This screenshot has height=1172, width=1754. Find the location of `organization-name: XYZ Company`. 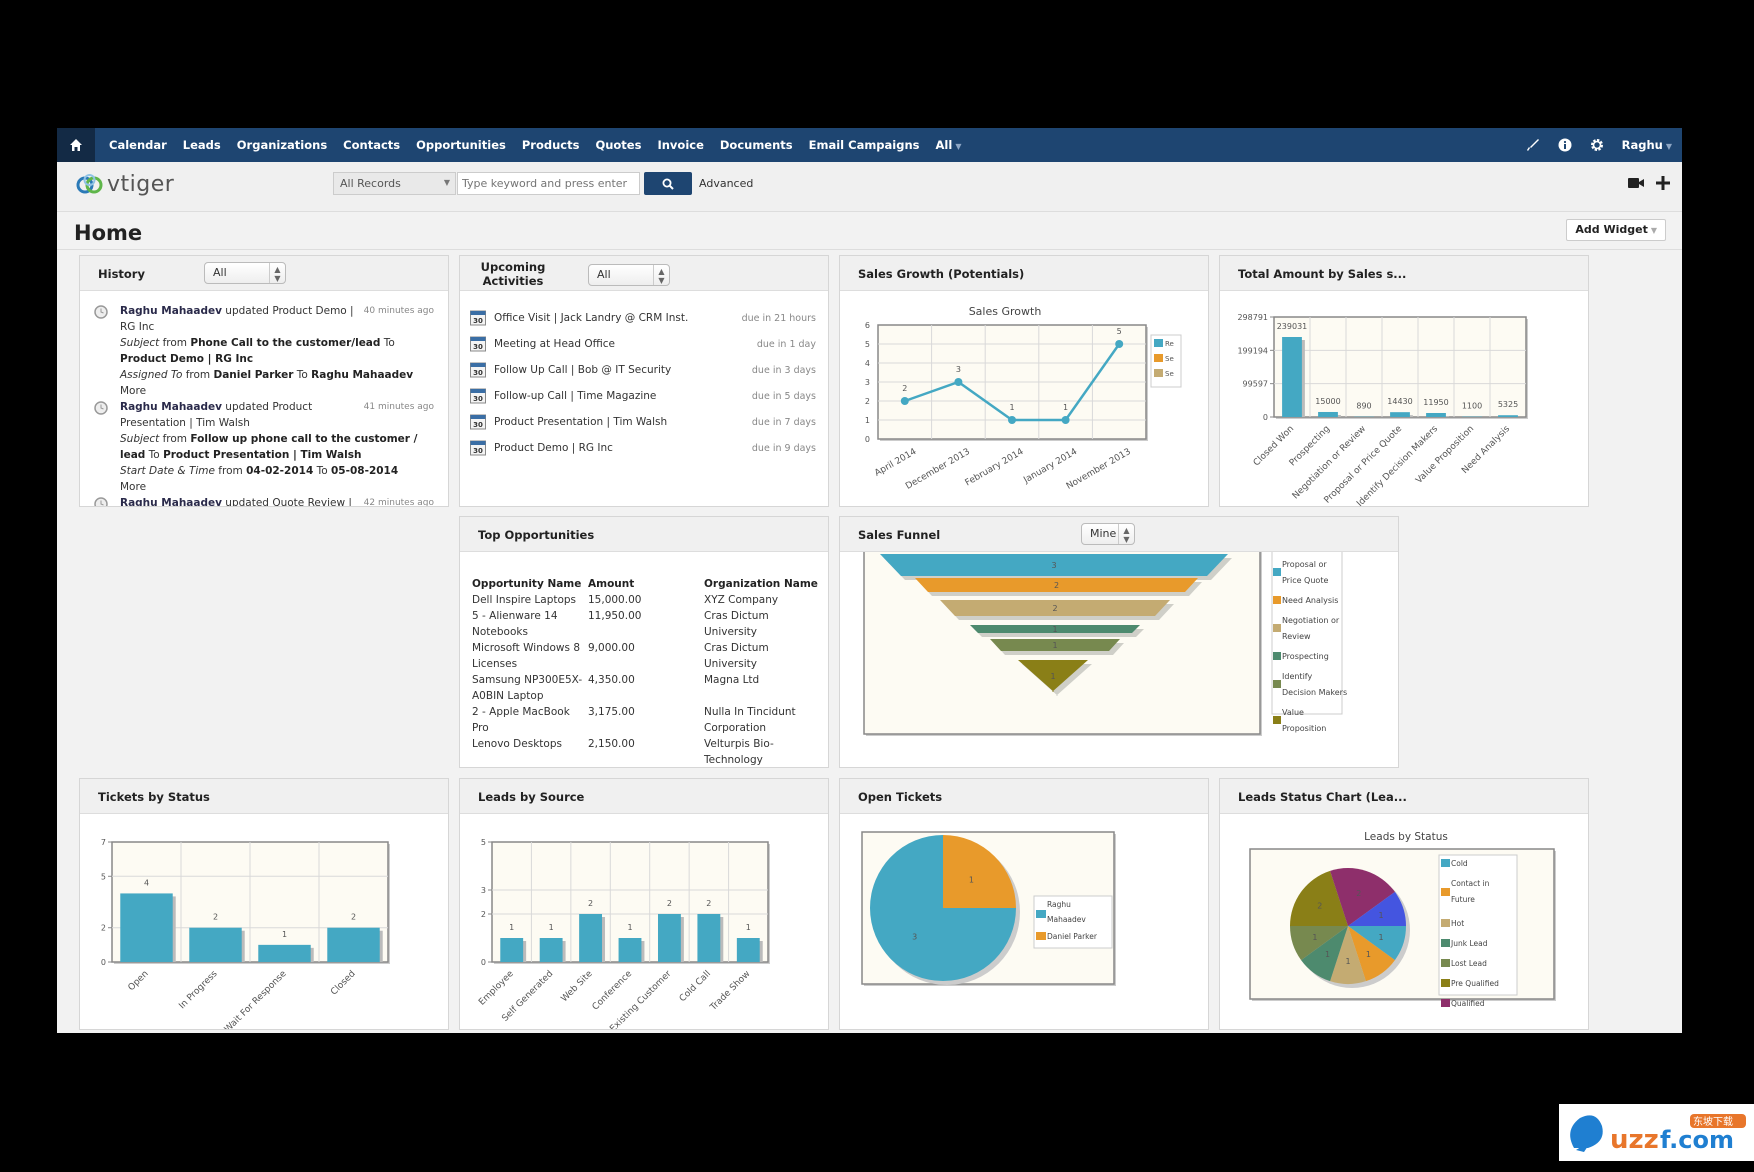

organization-name: XYZ Company is located at coordinates (763, 600).